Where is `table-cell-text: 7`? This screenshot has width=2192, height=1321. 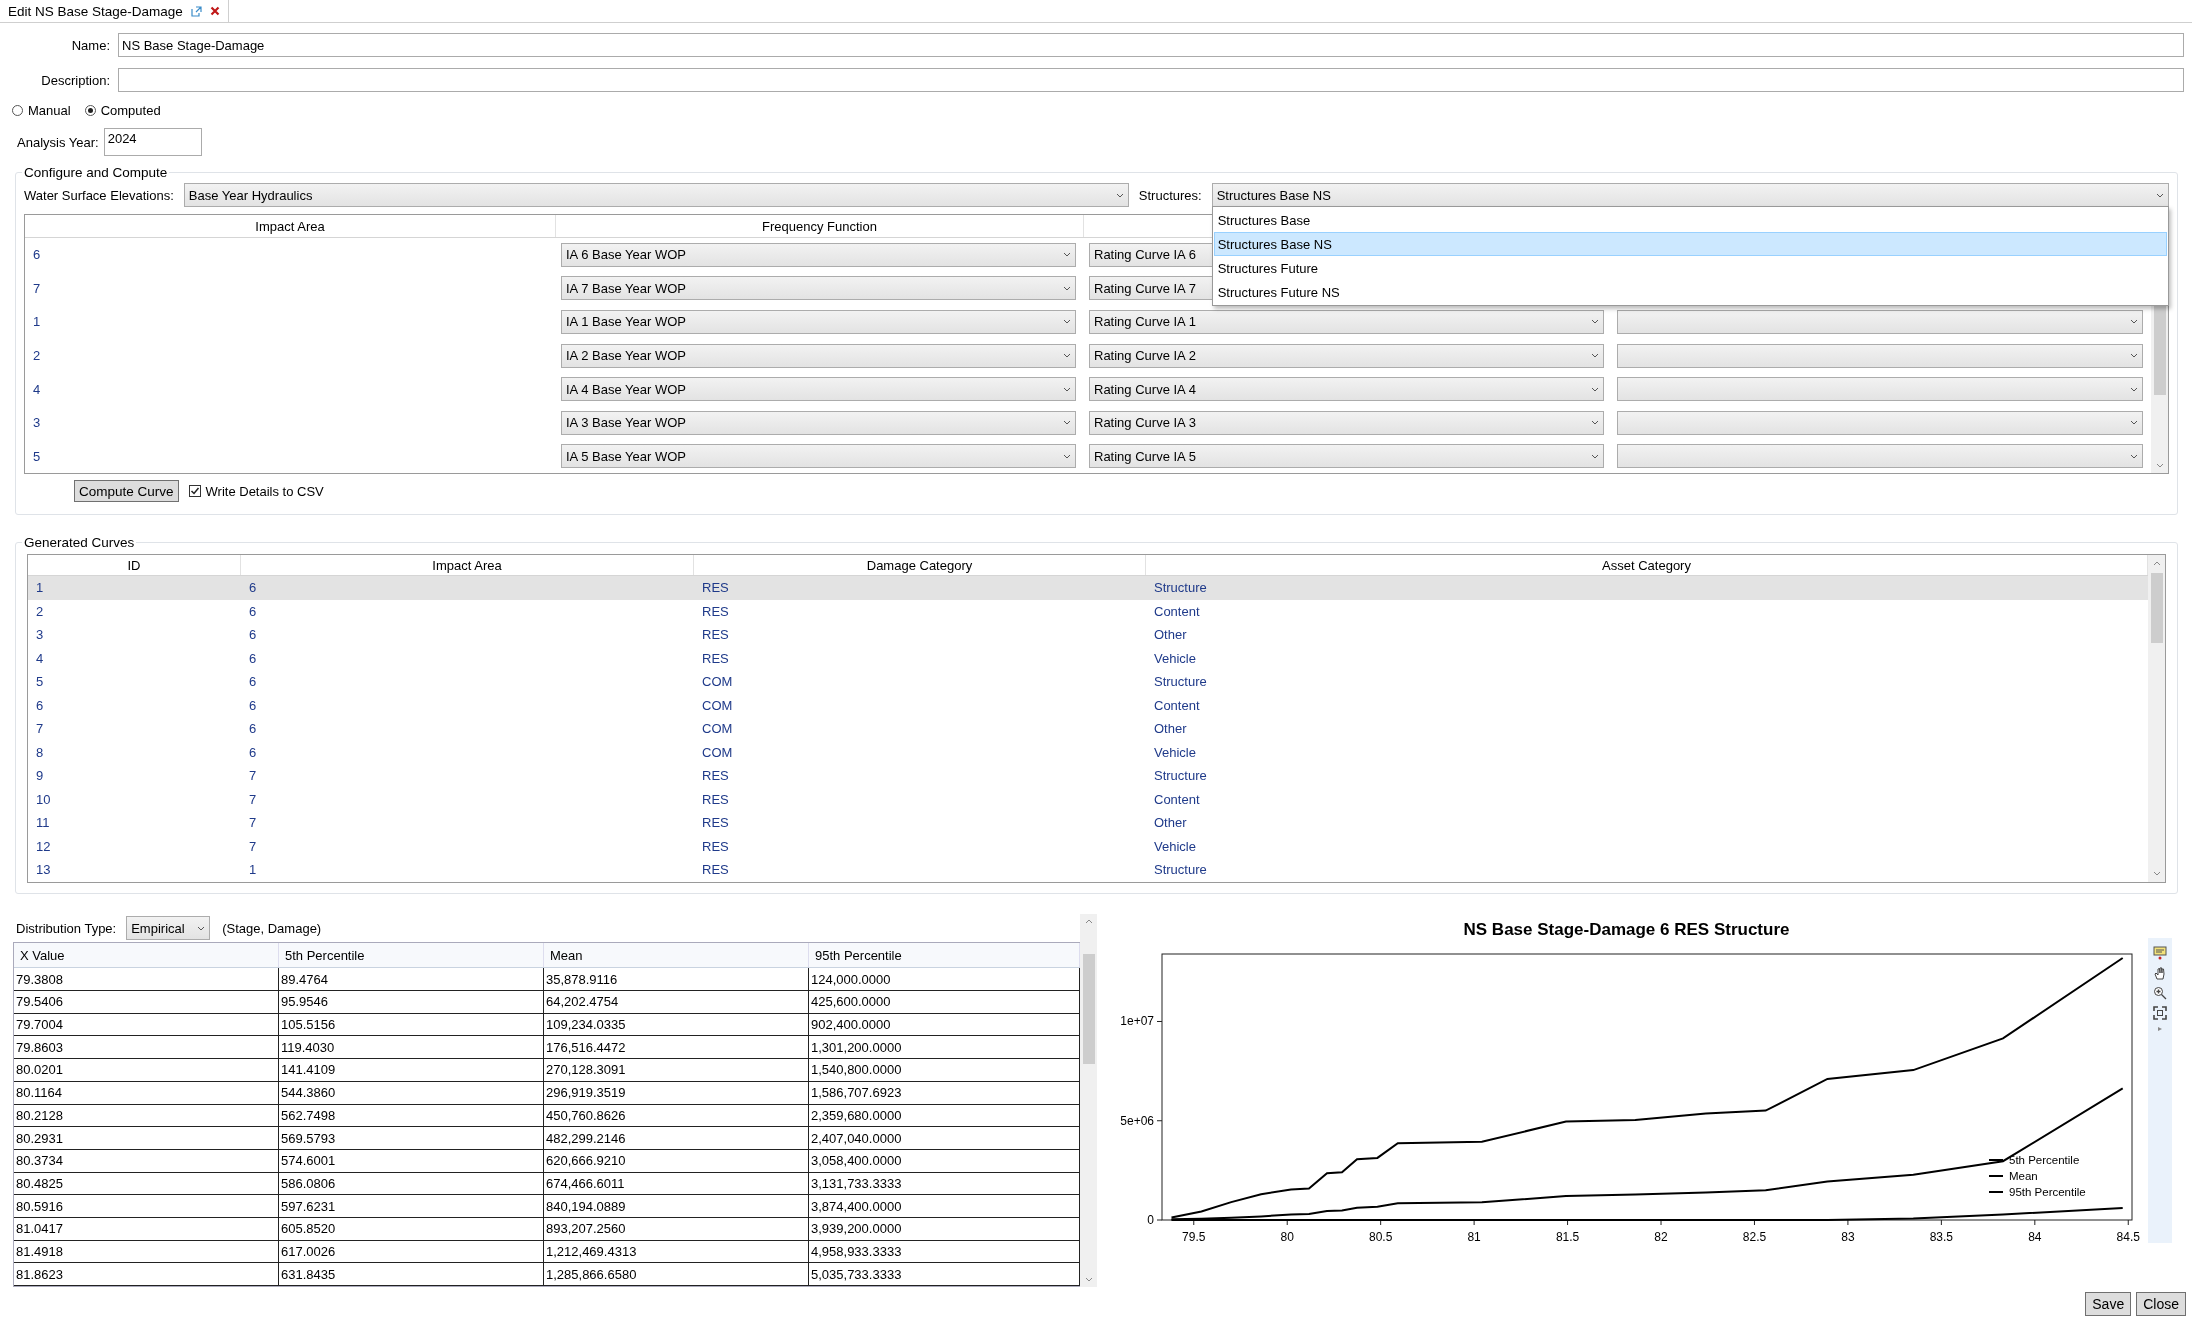 table-cell-text: 7 is located at coordinates (37, 288).